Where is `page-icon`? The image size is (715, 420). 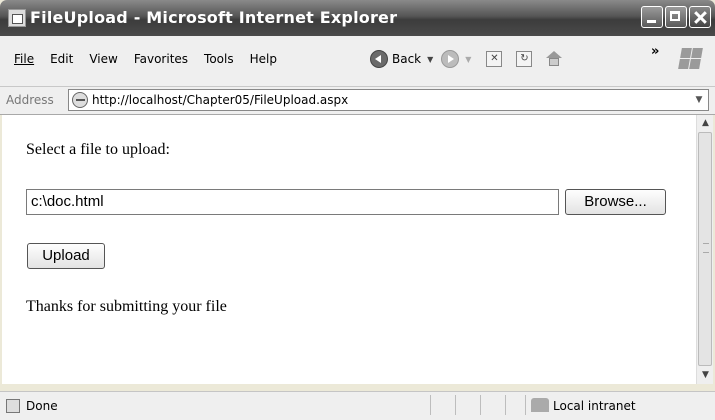
page-icon is located at coordinates (80, 100).